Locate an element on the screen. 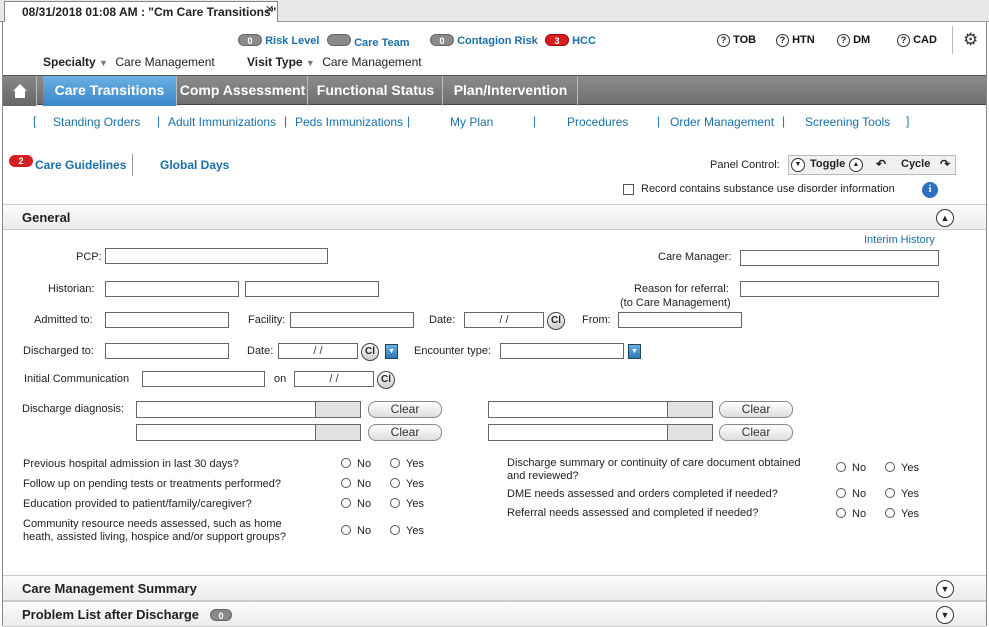  substance-checkbox is located at coordinates (628, 189).